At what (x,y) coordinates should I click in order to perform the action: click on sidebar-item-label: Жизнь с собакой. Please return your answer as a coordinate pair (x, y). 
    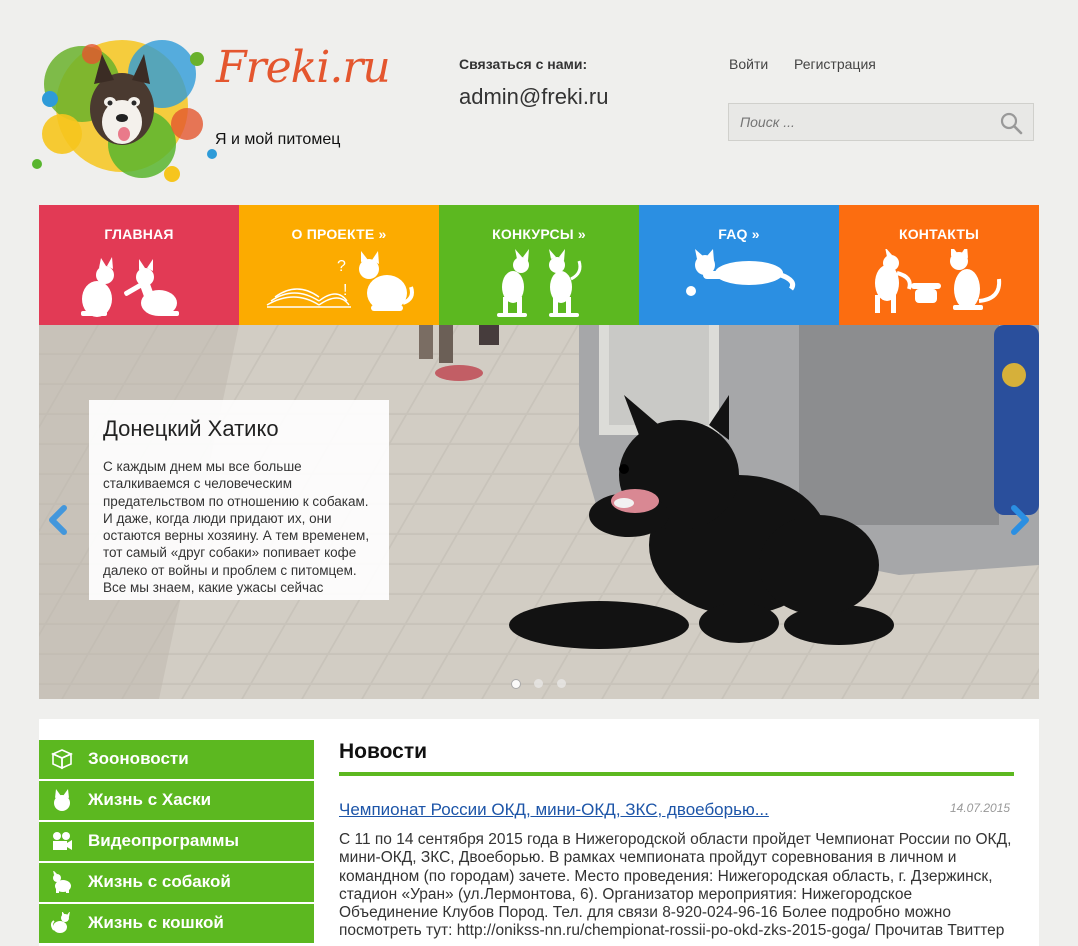
    Looking at the image, I should click on (159, 881).